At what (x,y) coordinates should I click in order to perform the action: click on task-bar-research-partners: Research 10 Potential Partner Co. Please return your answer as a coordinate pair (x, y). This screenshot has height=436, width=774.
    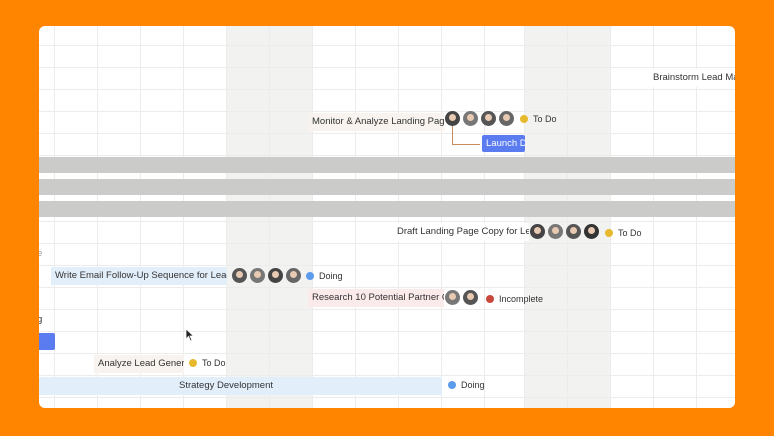
    Looking at the image, I should click on (376, 298).